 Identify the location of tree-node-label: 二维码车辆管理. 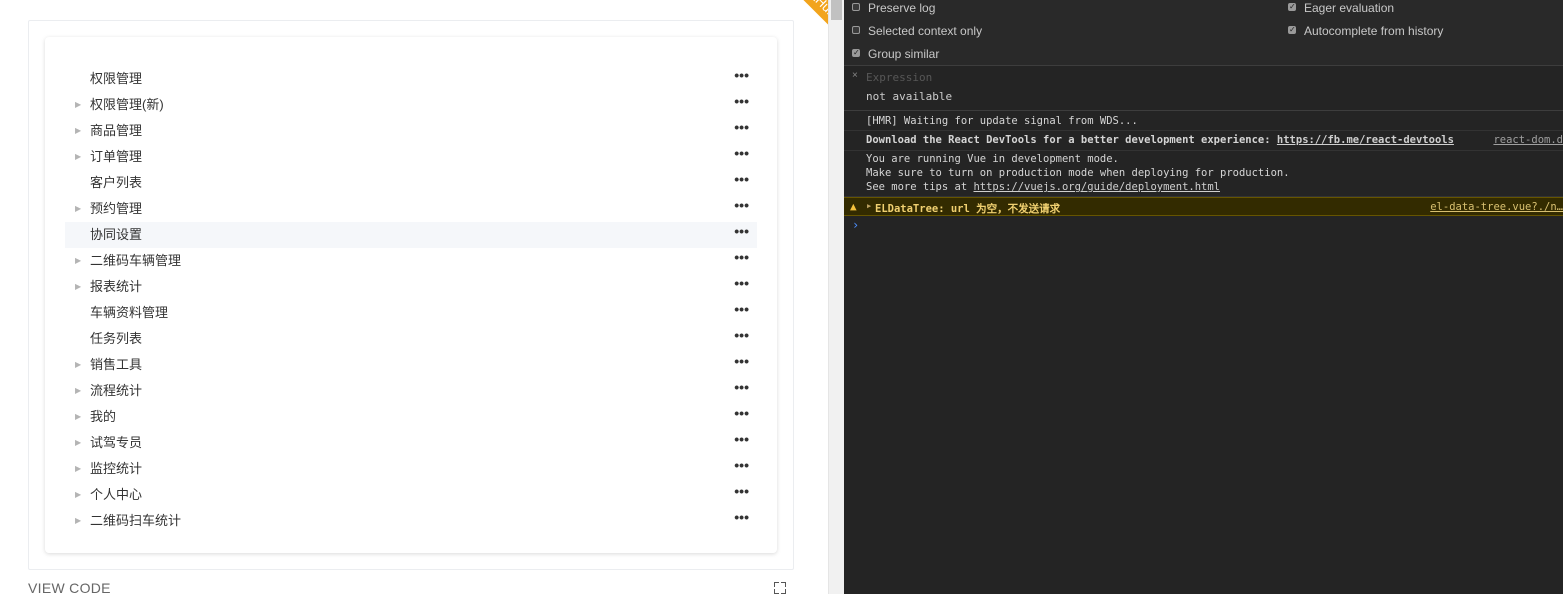
(135, 261).